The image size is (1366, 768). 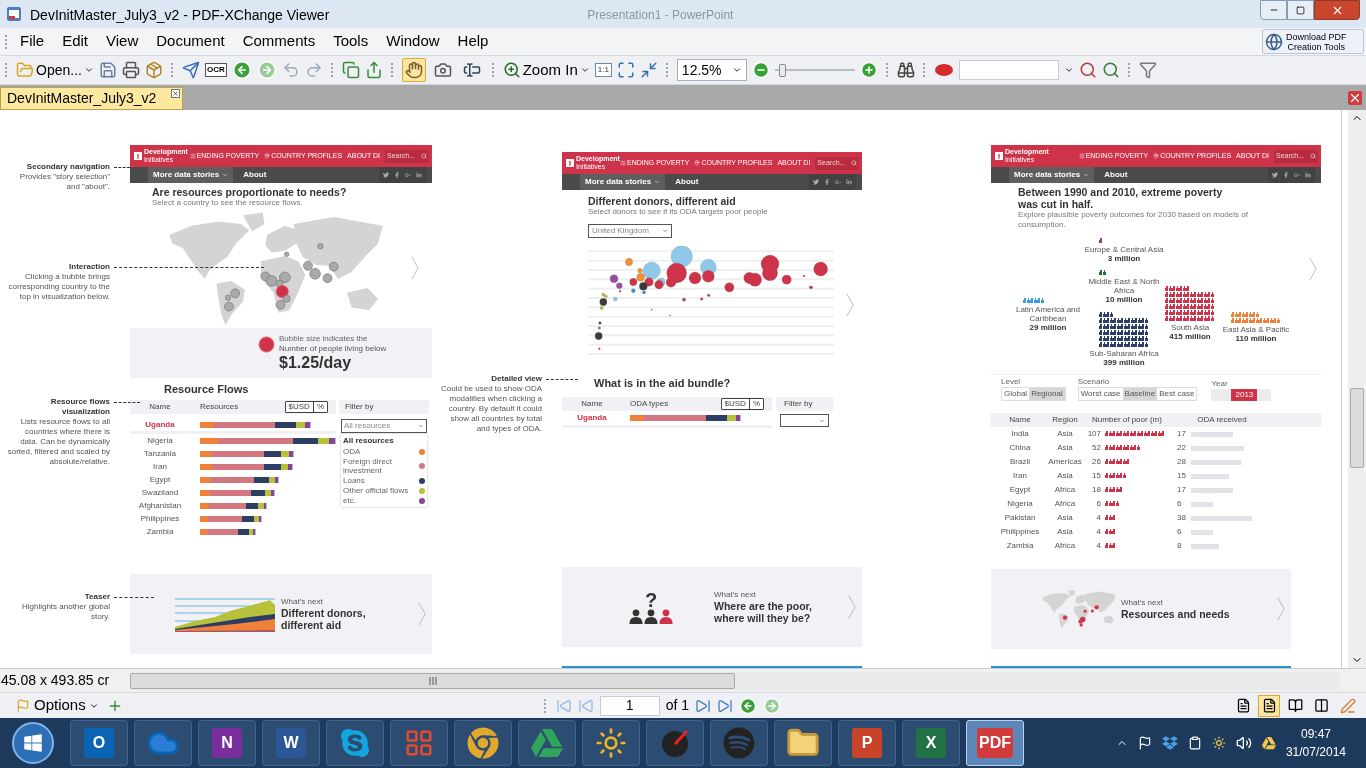 I want to click on column-header: Number of poor (m), so click(x=1127, y=420).